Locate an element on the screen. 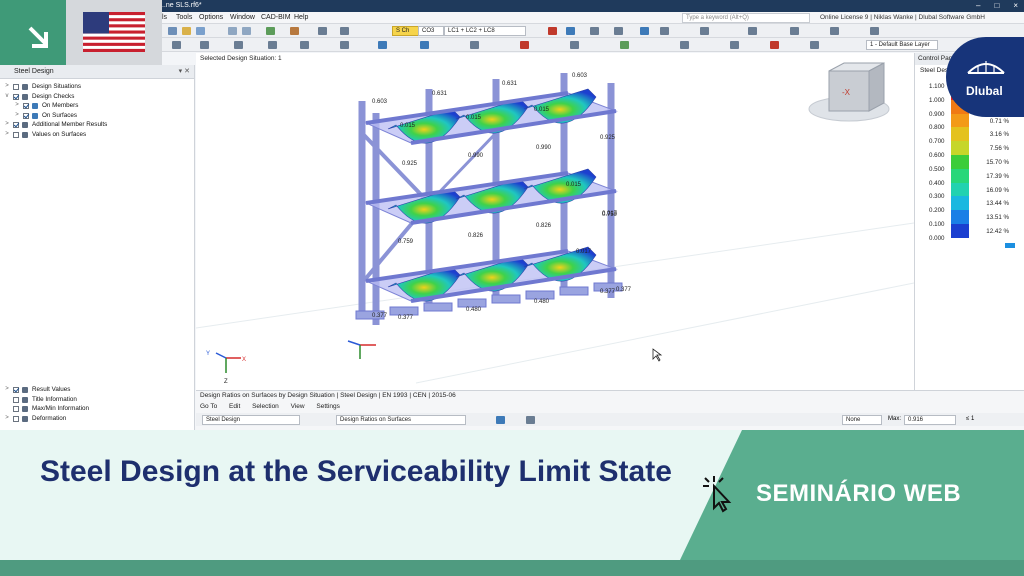 This screenshot has height=576, width=1024. display-option-item: > Deformation is located at coordinates (97, 419).